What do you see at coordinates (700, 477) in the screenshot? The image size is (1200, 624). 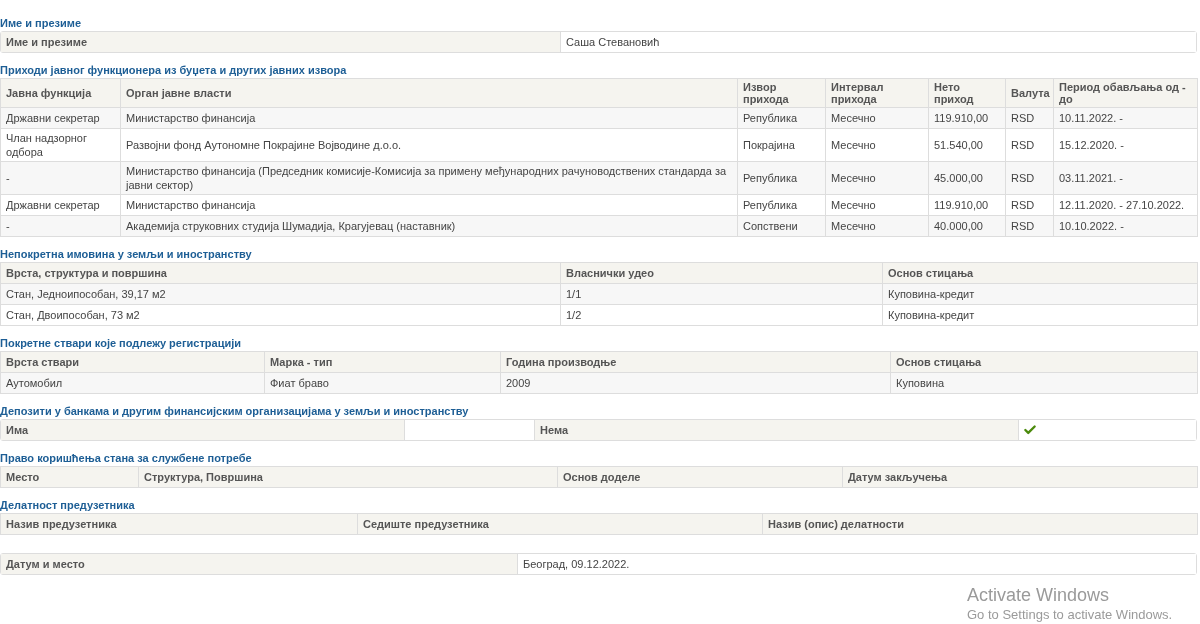 I see `column-header: Основ доделе` at bounding box center [700, 477].